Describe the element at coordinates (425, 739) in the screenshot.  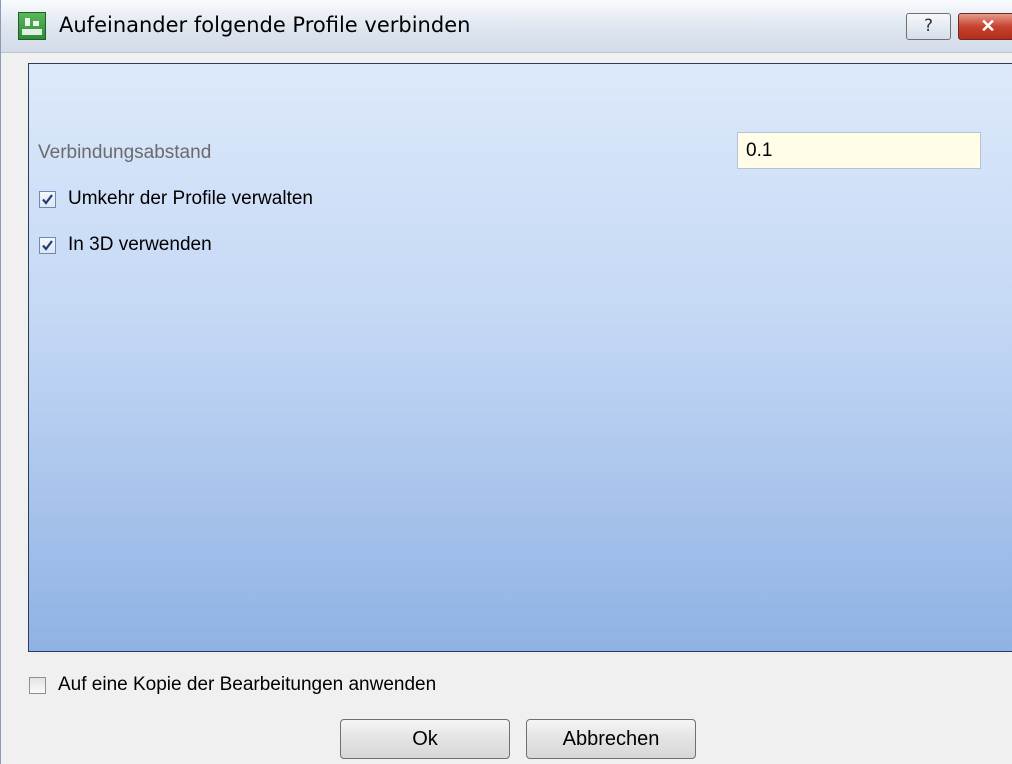
I see `ok-button: Ok` at that location.